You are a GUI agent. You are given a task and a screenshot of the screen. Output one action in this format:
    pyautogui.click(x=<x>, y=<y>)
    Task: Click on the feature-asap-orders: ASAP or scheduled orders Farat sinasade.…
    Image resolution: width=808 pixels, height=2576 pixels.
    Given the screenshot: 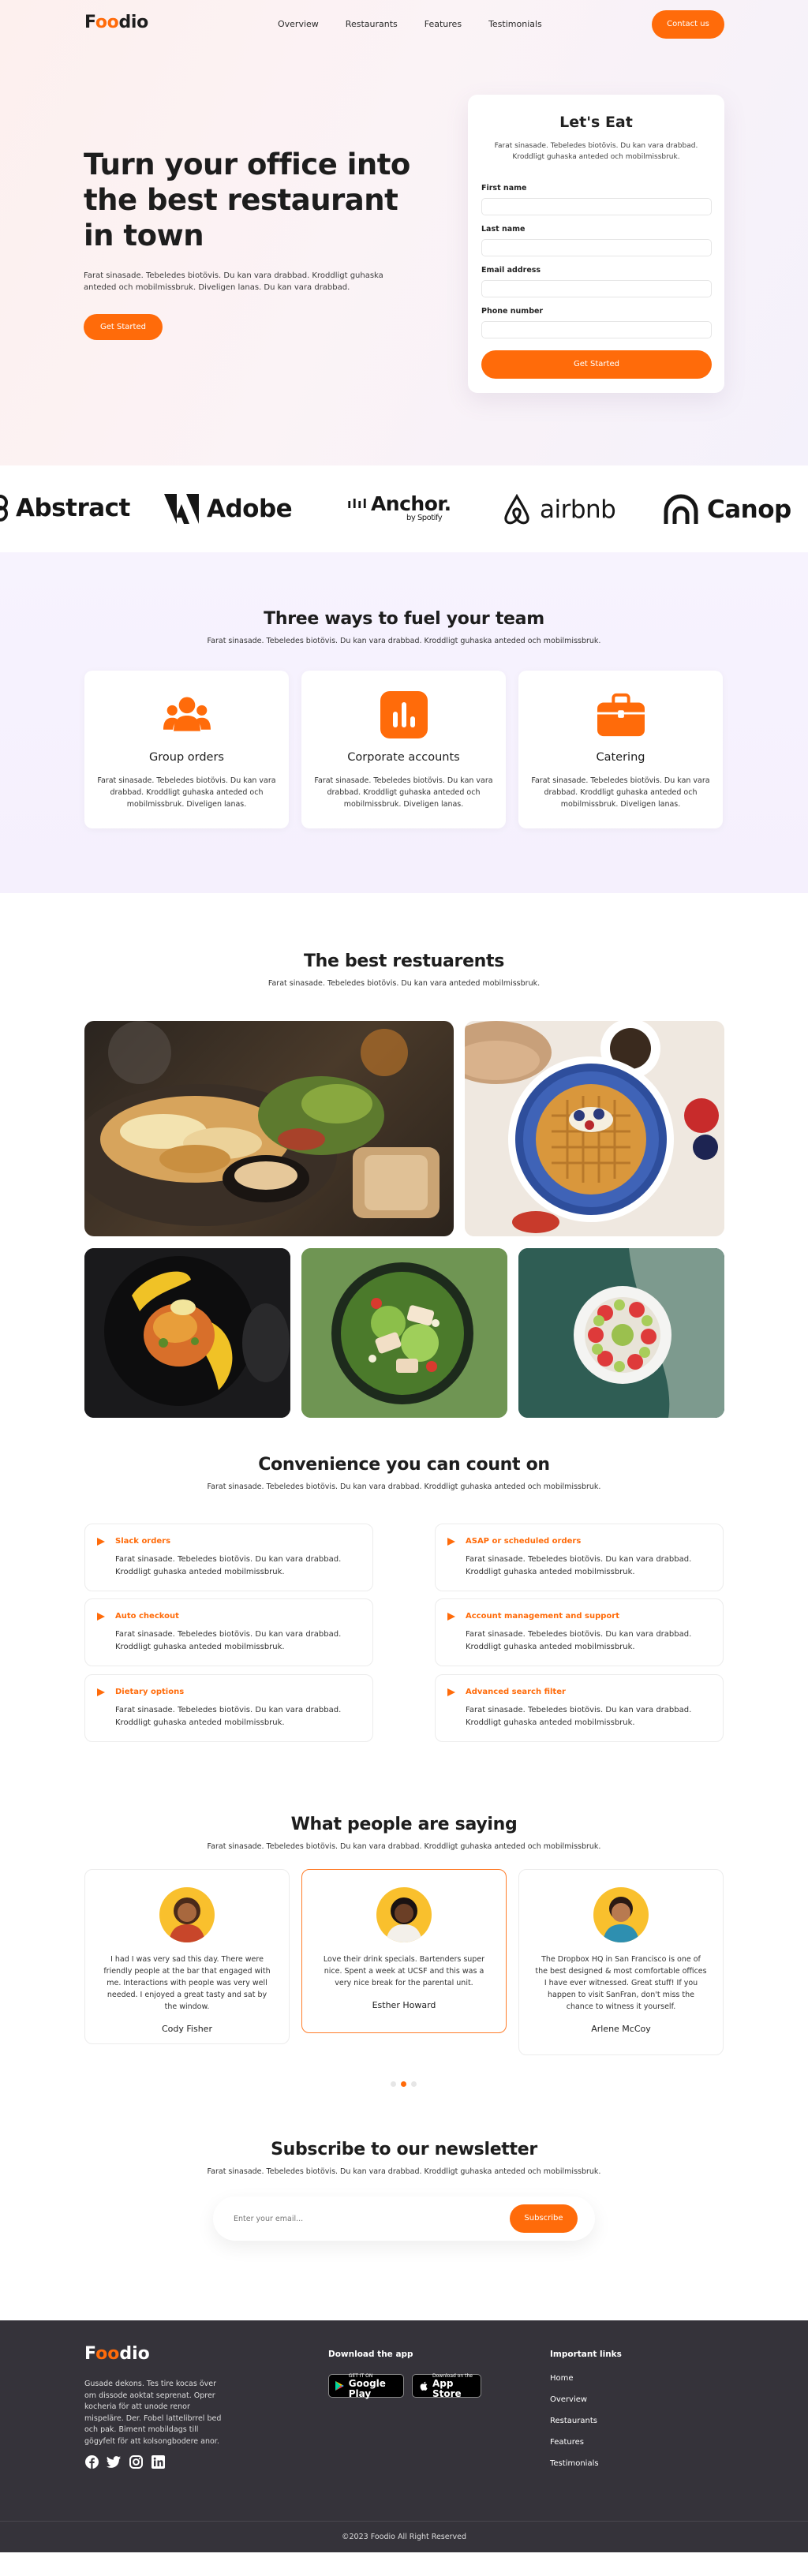 What is the action you would take?
    pyautogui.click(x=579, y=1557)
    